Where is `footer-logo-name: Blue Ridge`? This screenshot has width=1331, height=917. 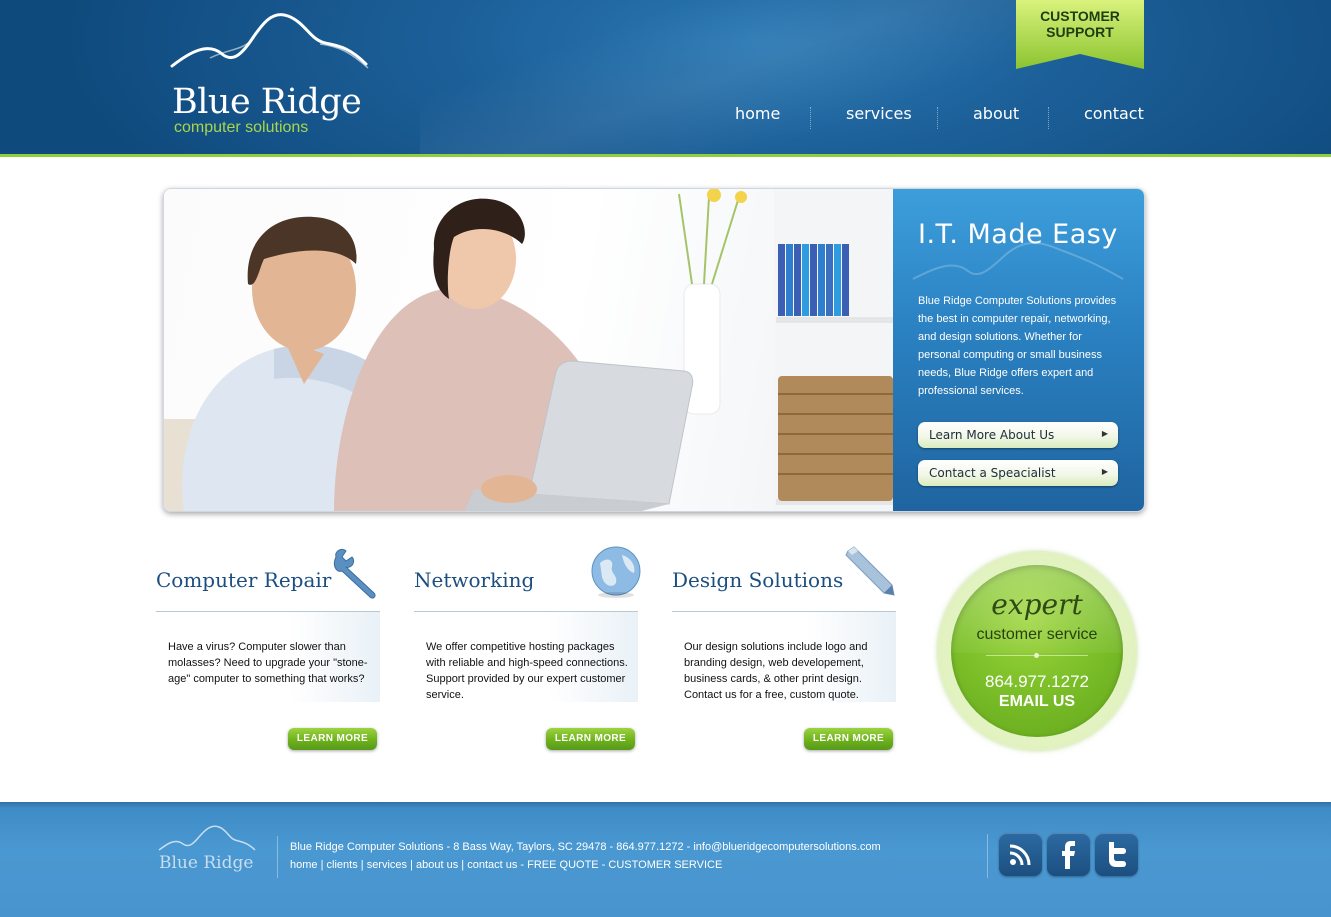 footer-logo-name: Blue Ridge is located at coordinates (206, 863).